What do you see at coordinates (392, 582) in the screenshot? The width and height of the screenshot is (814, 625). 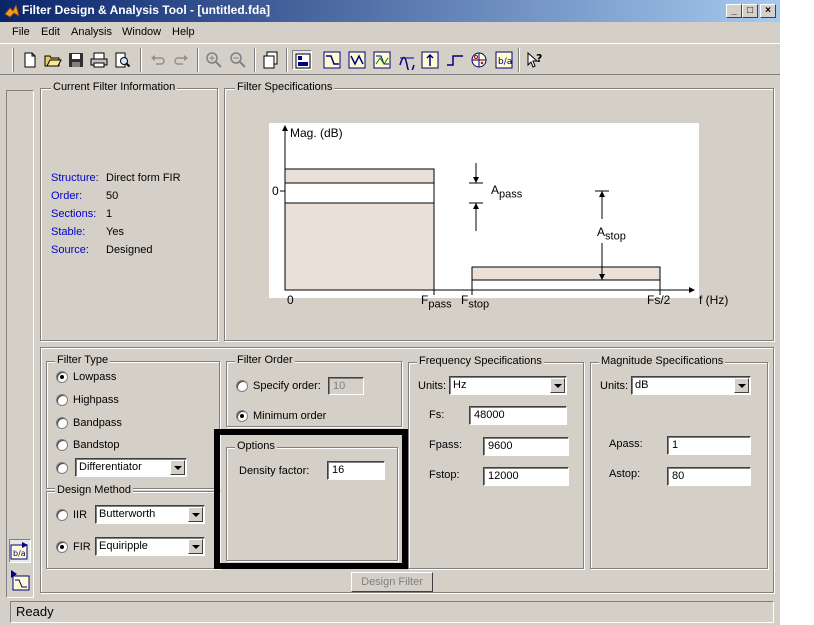 I see `design-filter-button: Design Filter` at bounding box center [392, 582].